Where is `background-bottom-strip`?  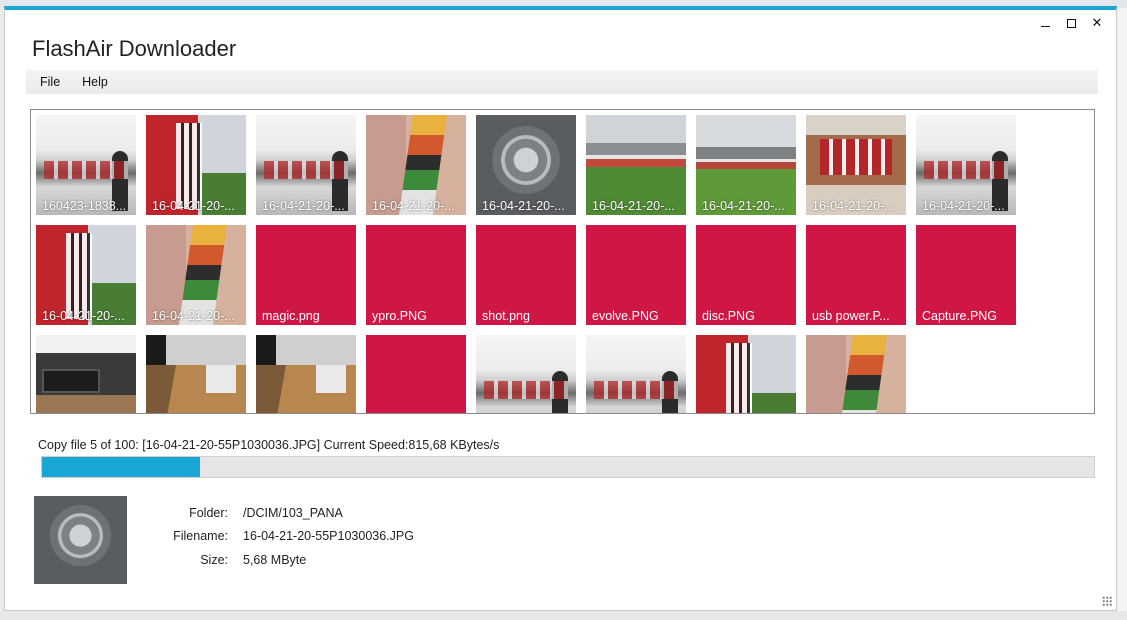
background-bottom-strip is located at coordinates (563, 615).